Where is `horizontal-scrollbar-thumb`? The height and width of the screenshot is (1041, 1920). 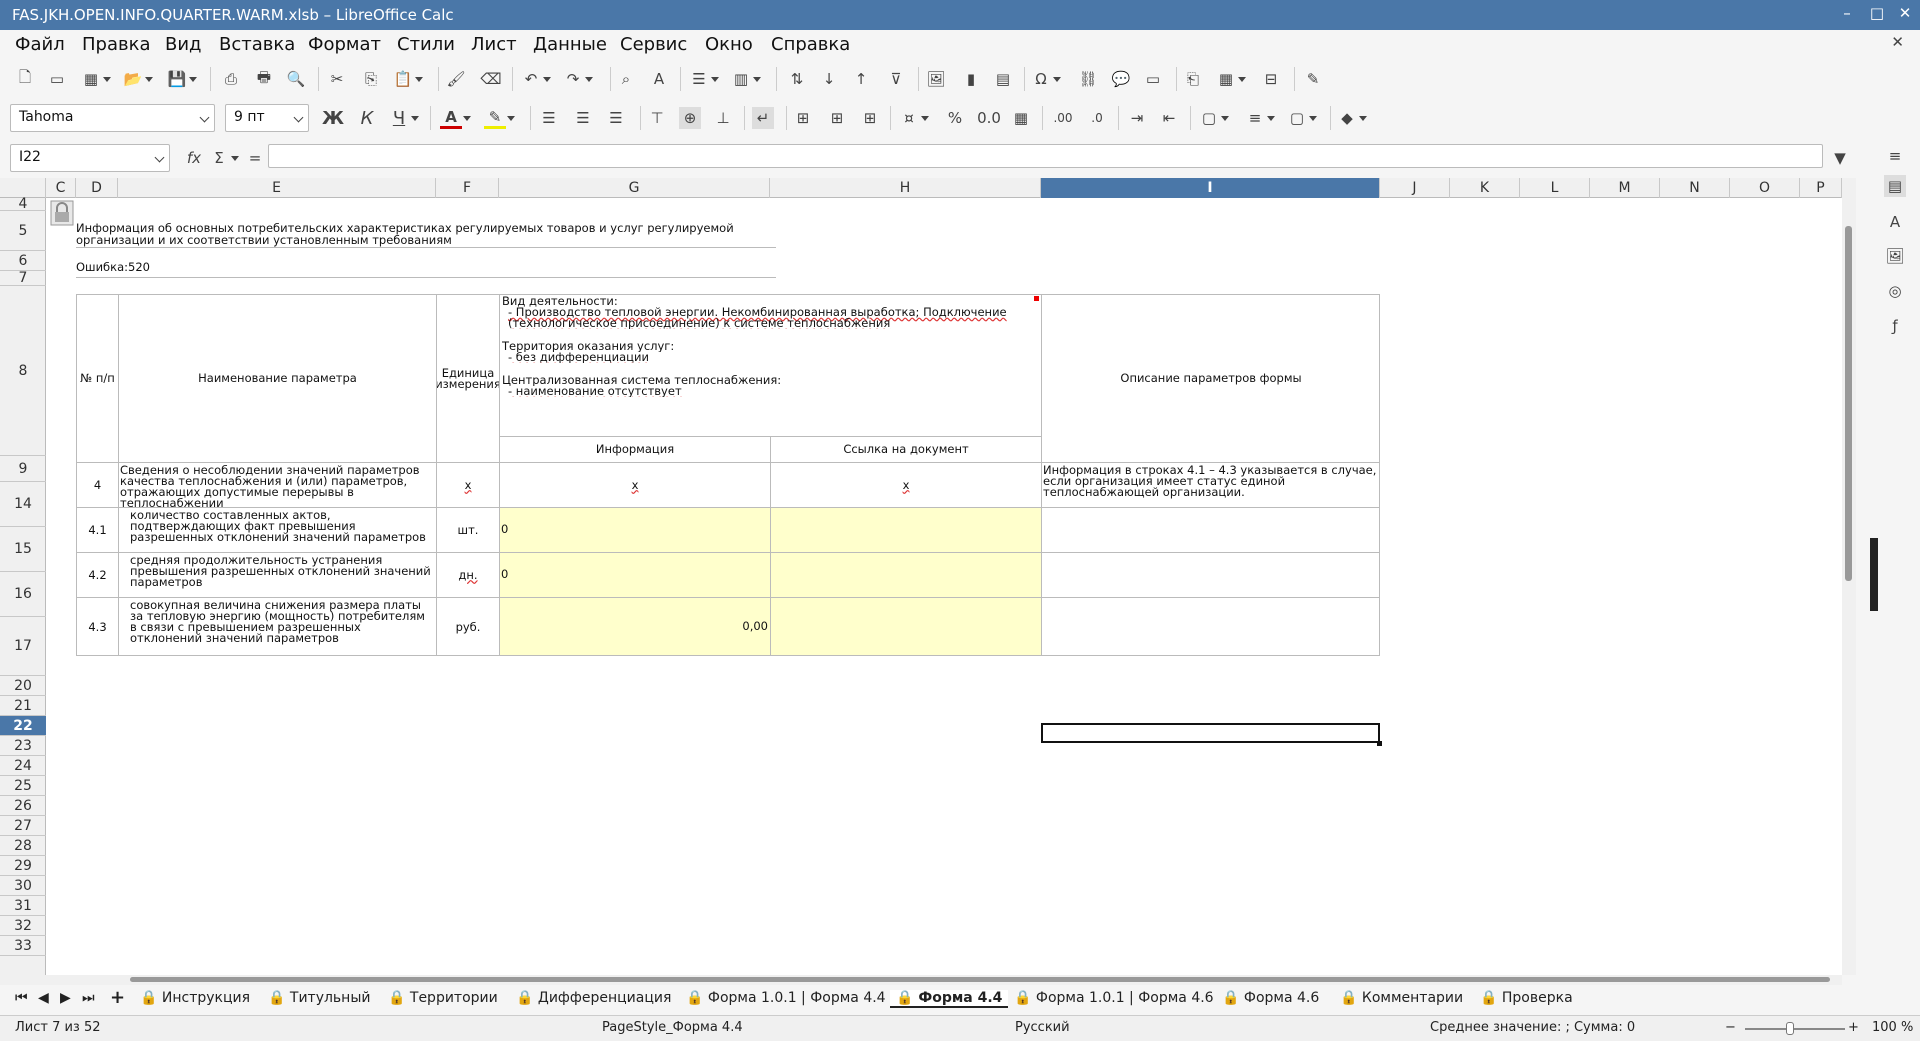 horizontal-scrollbar-thumb is located at coordinates (980, 979).